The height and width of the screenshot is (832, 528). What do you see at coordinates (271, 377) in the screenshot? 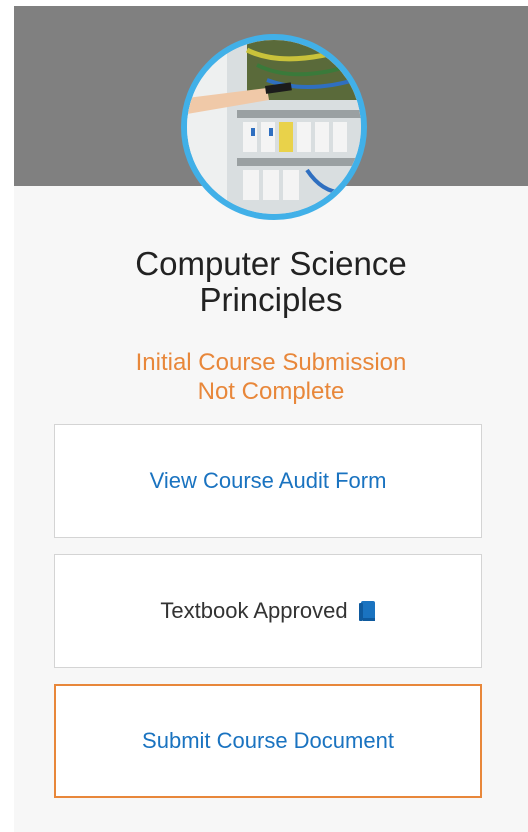
I see `submission-status: Initial Course Submission Not Complete` at bounding box center [271, 377].